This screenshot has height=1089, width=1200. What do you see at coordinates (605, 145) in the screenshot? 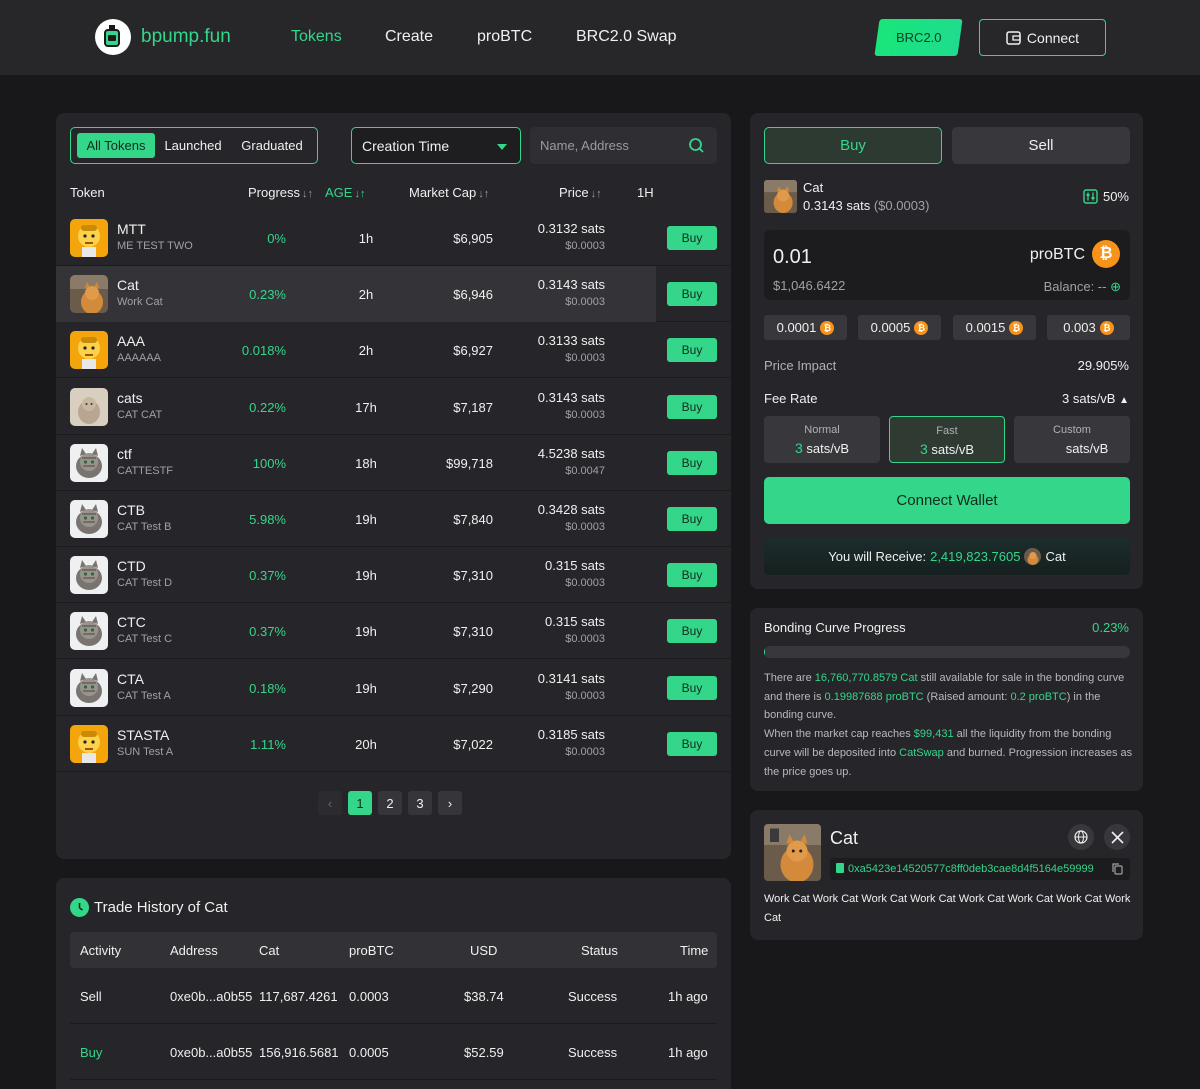
I see `search-input` at bounding box center [605, 145].